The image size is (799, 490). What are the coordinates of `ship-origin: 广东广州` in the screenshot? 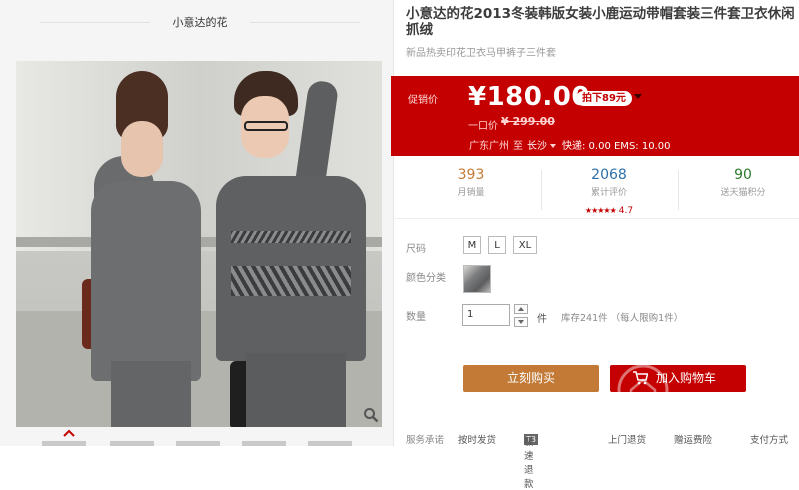 It's located at (489, 146).